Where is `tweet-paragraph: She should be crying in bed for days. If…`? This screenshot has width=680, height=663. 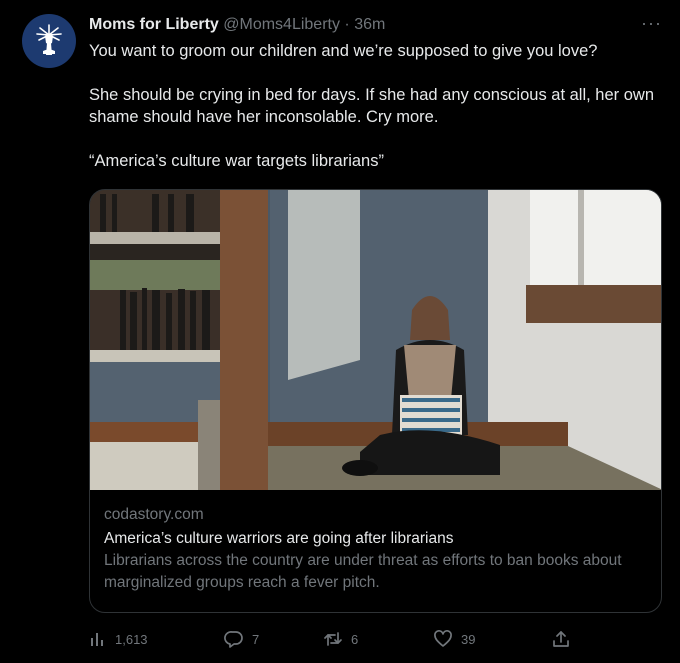 tweet-paragraph: She should be crying in bed for days. If… is located at coordinates (372, 106).